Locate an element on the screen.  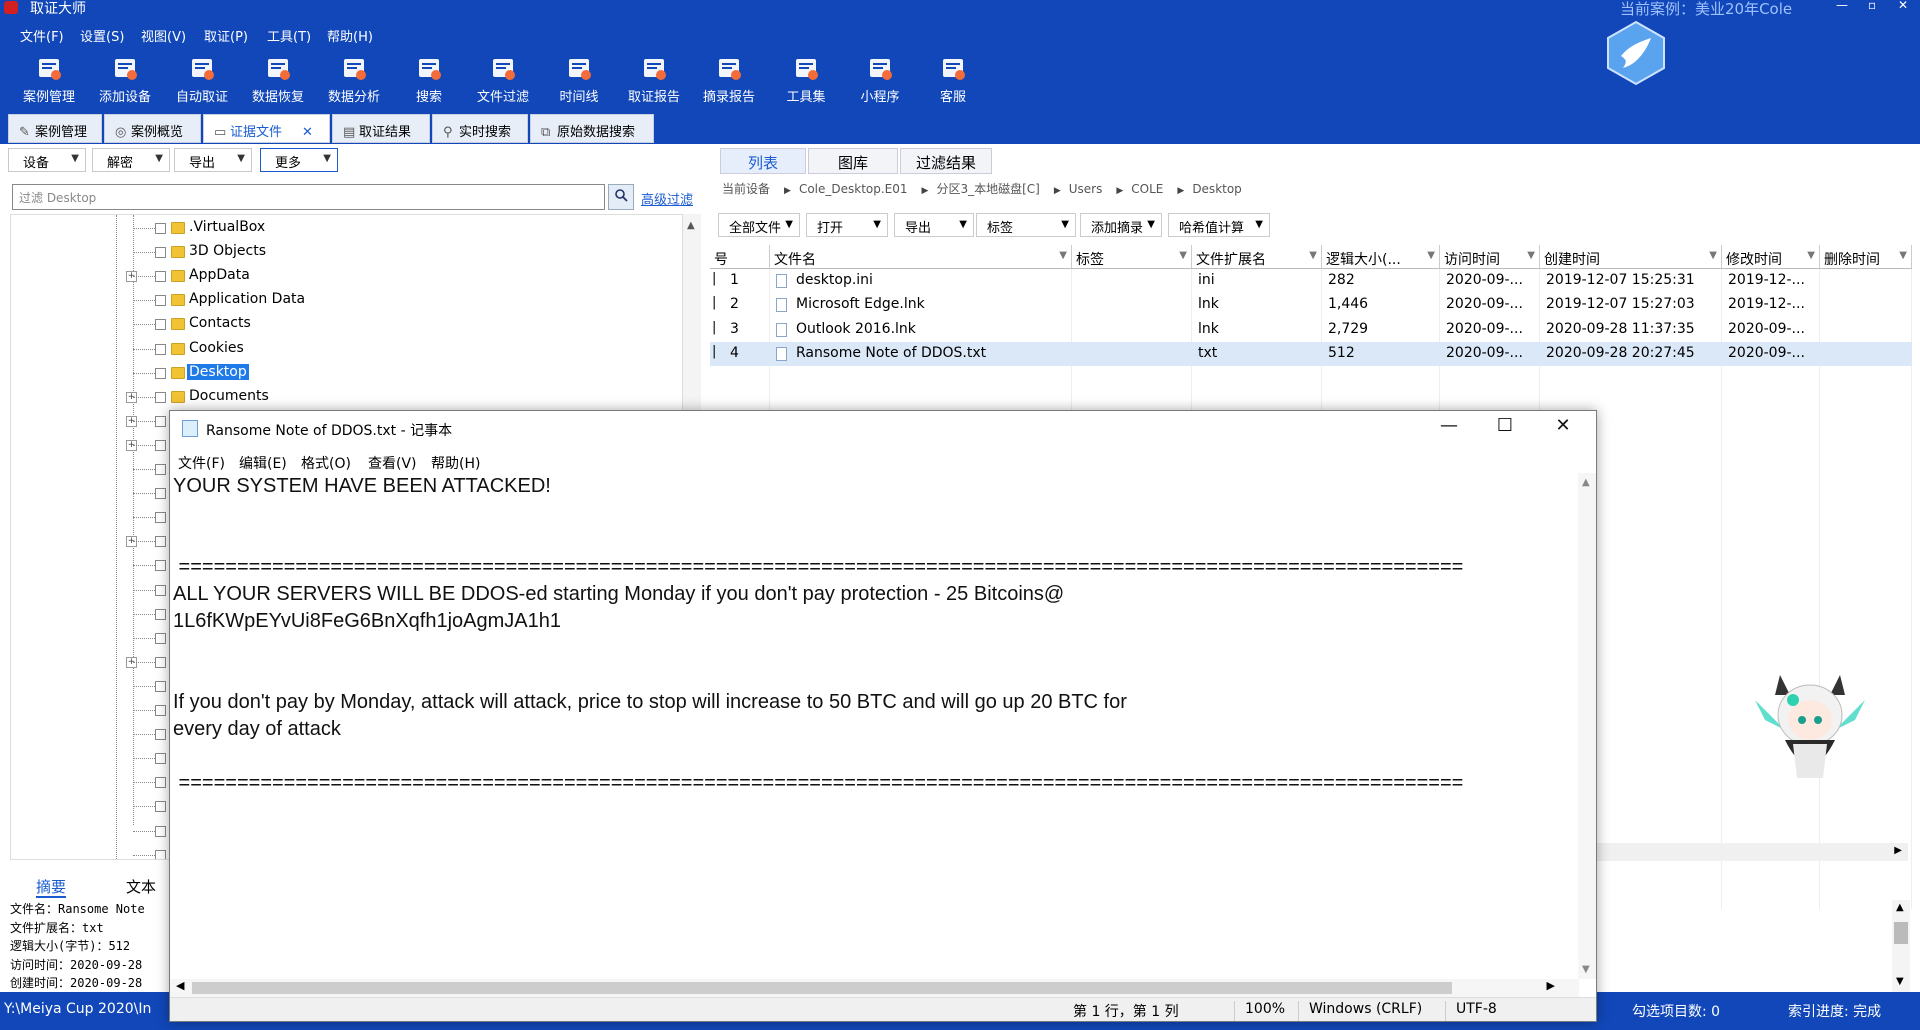
breadcrumb-item: COLE is located at coordinates (1147, 189).